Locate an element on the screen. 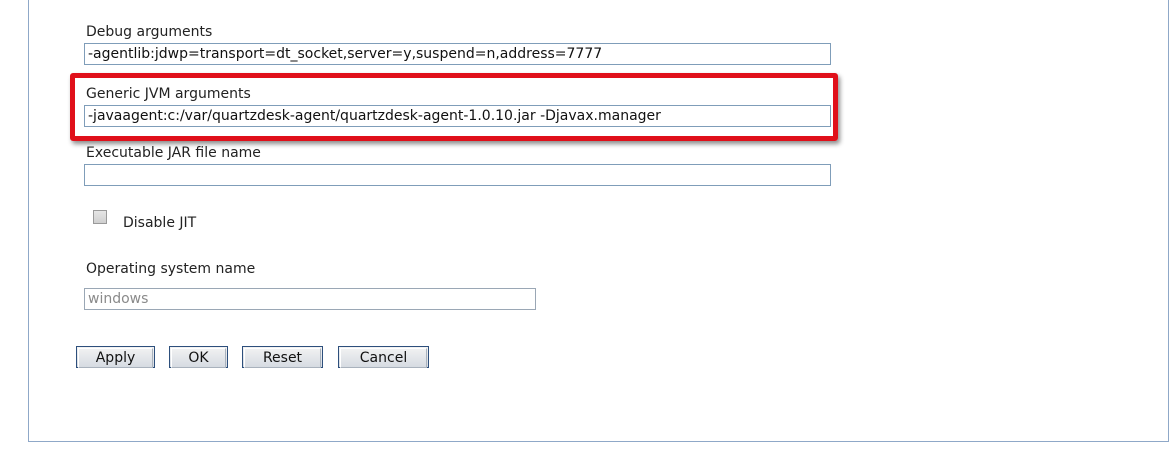 The image size is (1176, 466). reset-button-label: Reset is located at coordinates (282, 358).